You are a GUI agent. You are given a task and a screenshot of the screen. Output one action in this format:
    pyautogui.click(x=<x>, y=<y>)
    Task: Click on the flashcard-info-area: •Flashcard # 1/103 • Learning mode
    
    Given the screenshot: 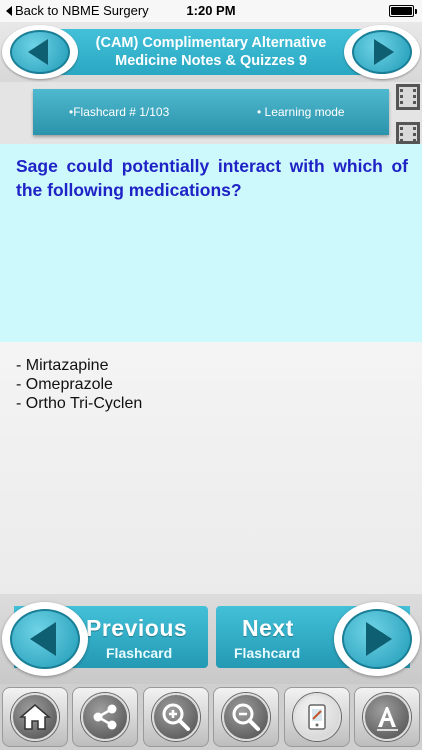 What is the action you would take?
    pyautogui.click(x=211, y=113)
    